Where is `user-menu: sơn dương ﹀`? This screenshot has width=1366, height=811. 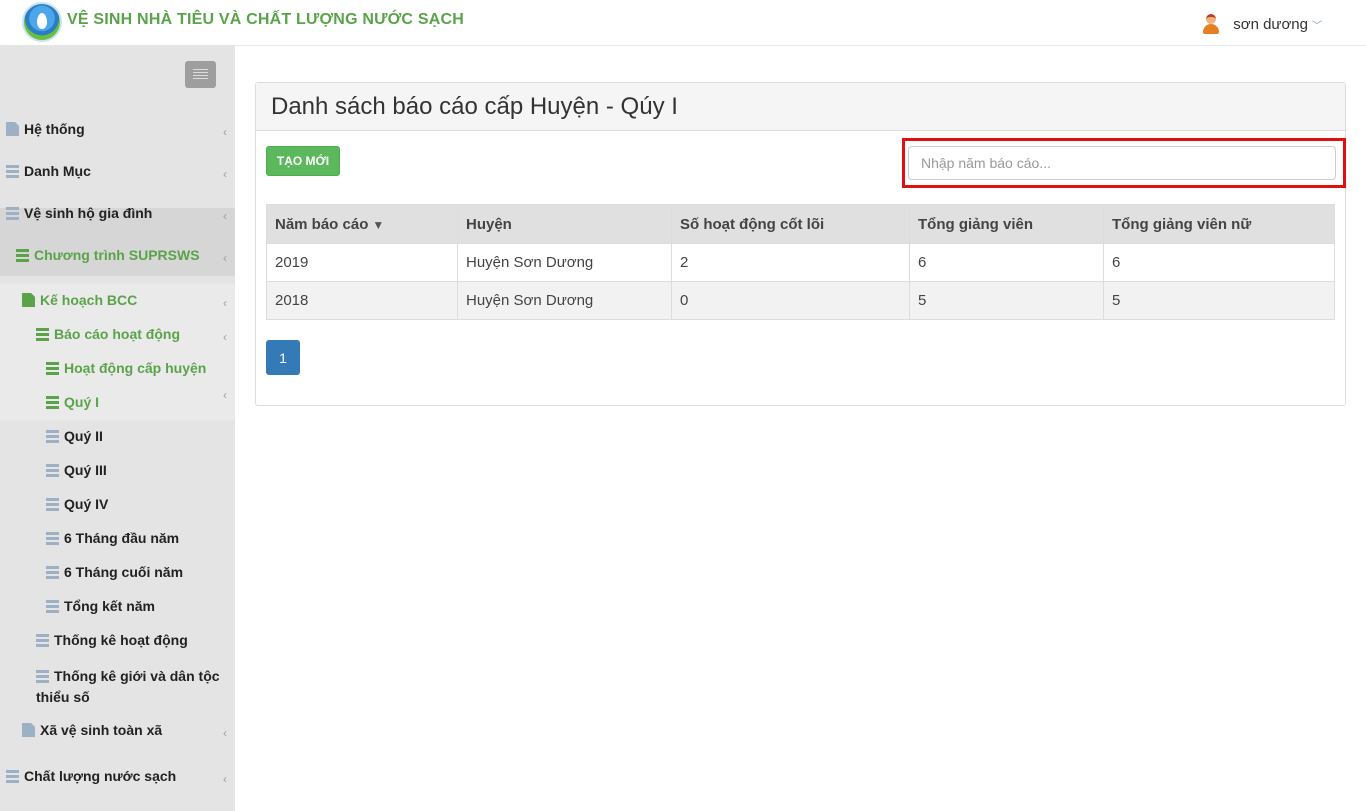
user-menu: sơn dương ﹀ is located at coordinates (1261, 24).